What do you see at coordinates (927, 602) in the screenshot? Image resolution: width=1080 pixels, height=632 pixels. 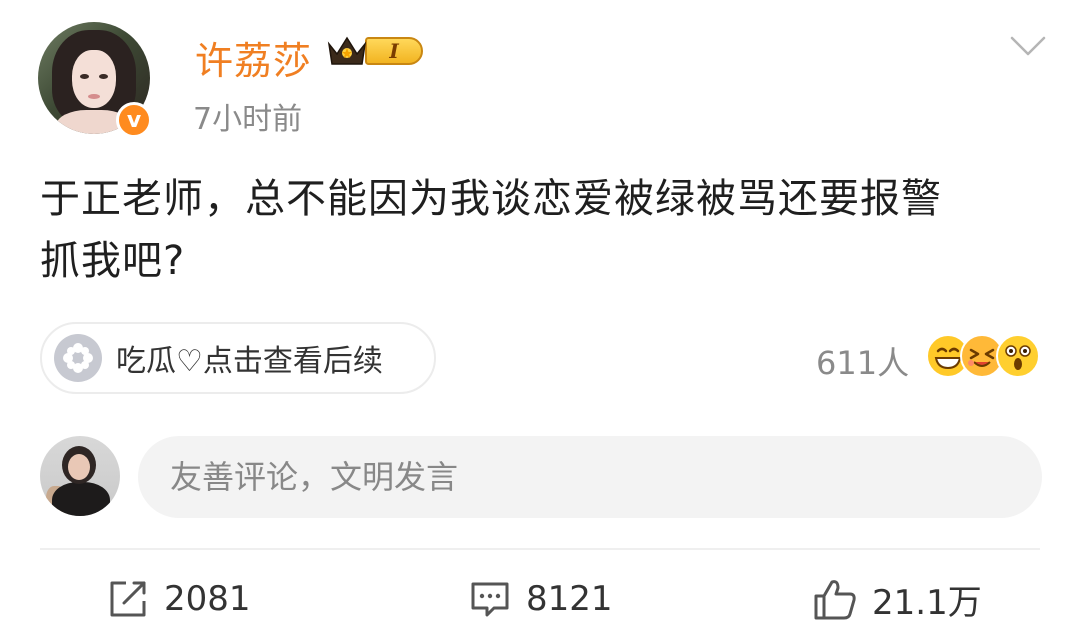 I see `like-count: 21.1万` at bounding box center [927, 602].